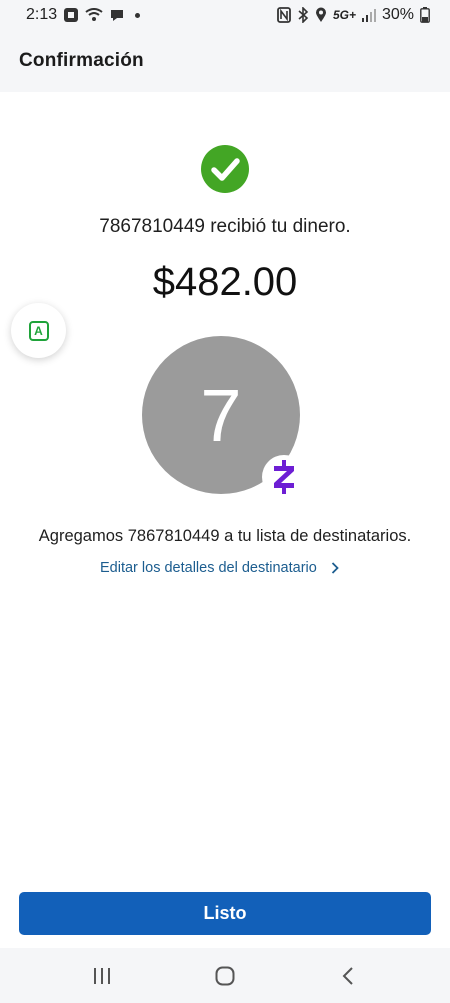 This screenshot has height=1003, width=450. What do you see at coordinates (208, 568) in the screenshot?
I see `edit-recipient-label: Editar los detalles del destinatario` at bounding box center [208, 568].